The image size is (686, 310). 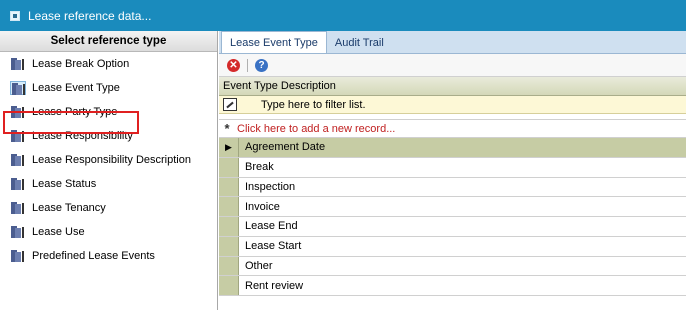 What do you see at coordinates (462, 147) in the screenshot?
I see `table-cell: Agreement Date` at bounding box center [462, 147].